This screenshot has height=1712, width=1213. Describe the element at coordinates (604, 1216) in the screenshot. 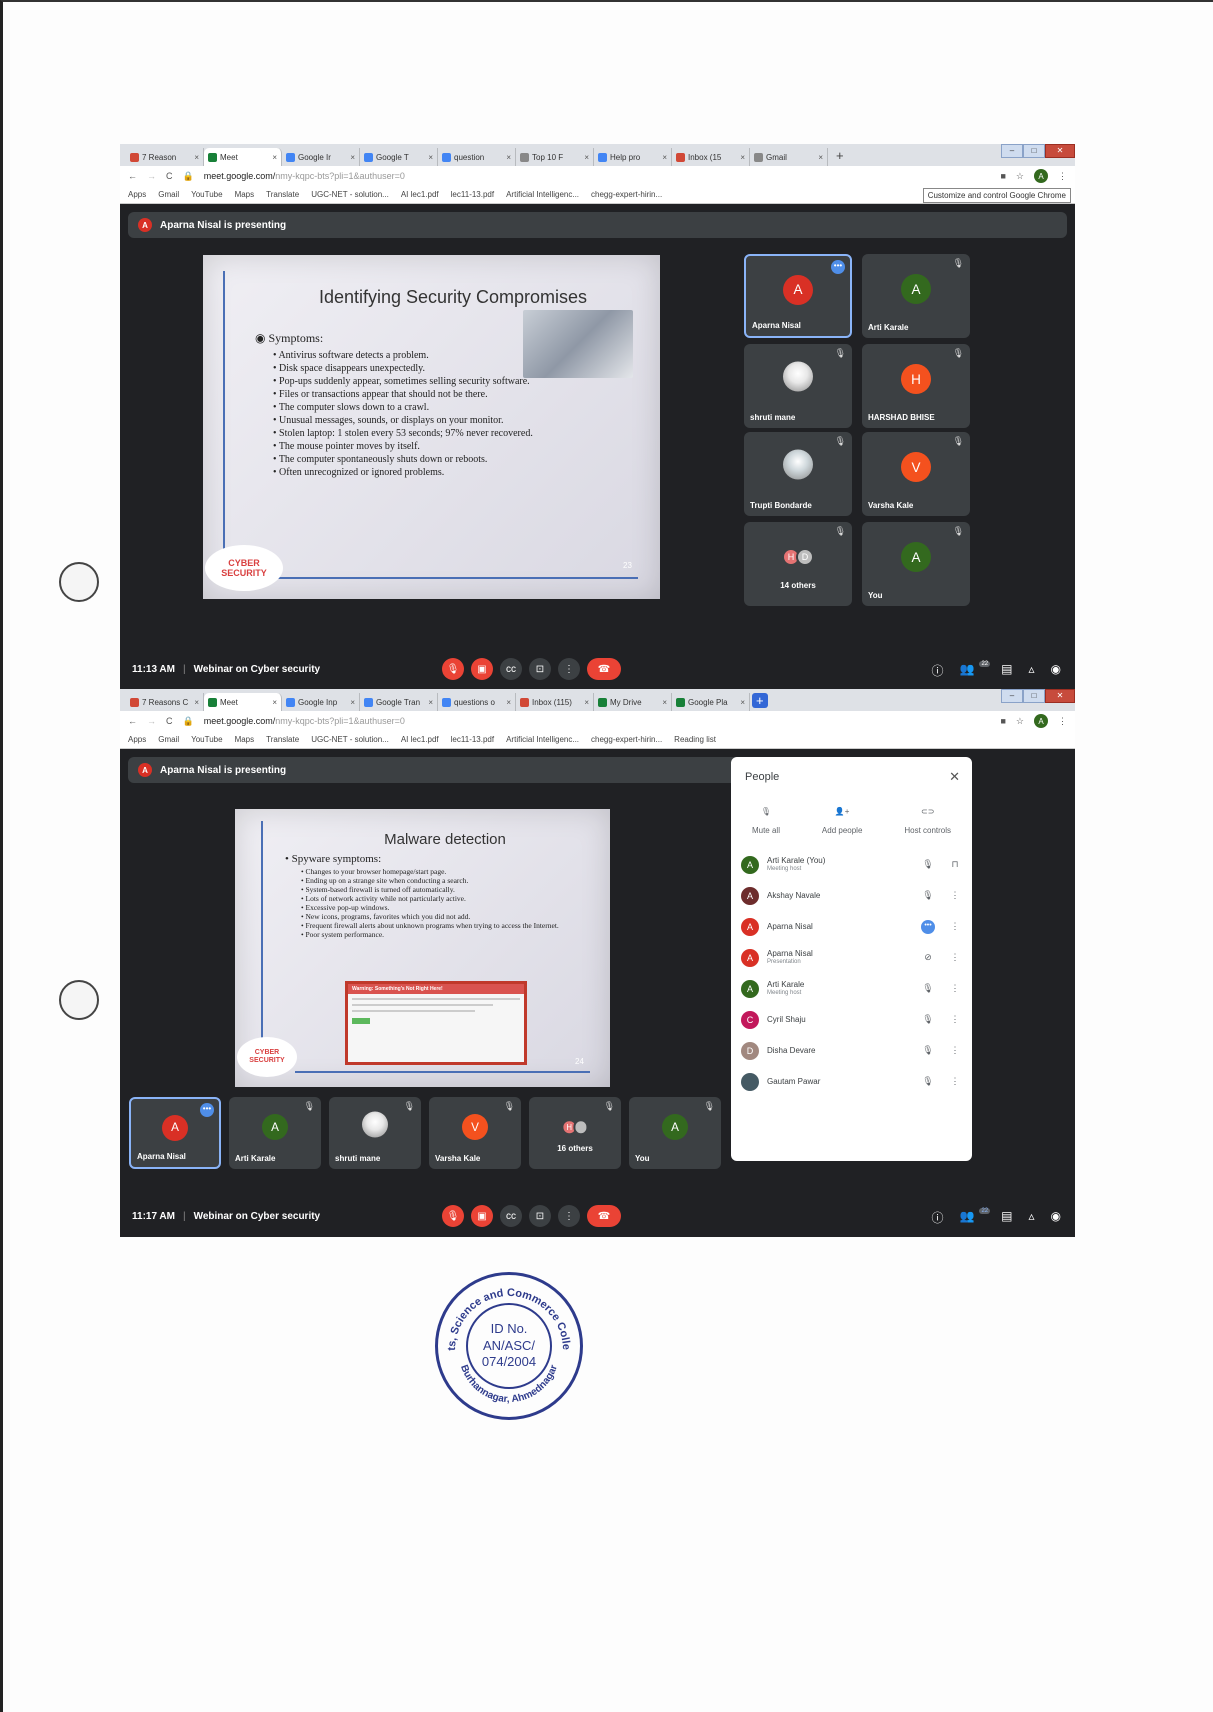

I see `end-call-button: ☎` at that location.